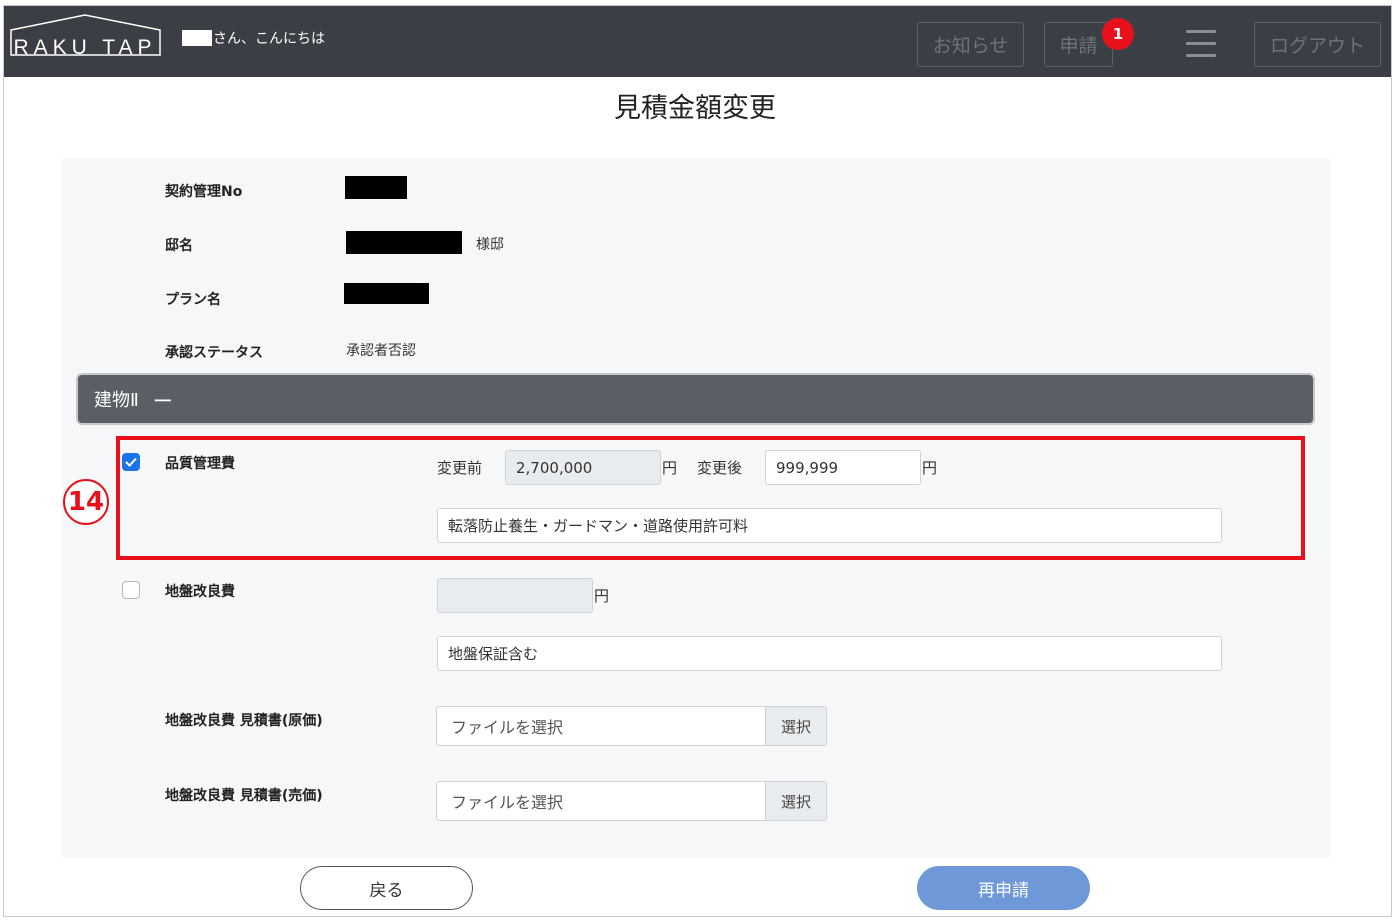  Describe the element at coordinates (829, 653) in the screenshot. I see `ground-note-input: 地盤保証含む` at that location.